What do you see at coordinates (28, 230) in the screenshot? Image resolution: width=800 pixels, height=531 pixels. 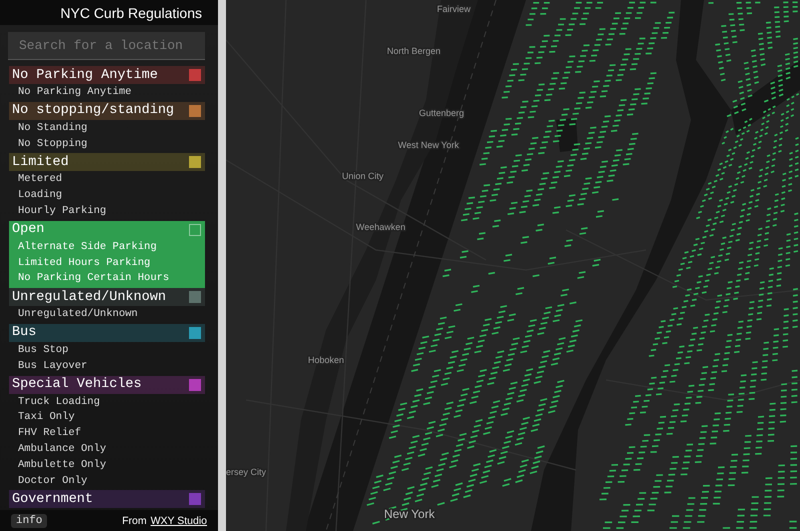 I see `category-name: Open` at bounding box center [28, 230].